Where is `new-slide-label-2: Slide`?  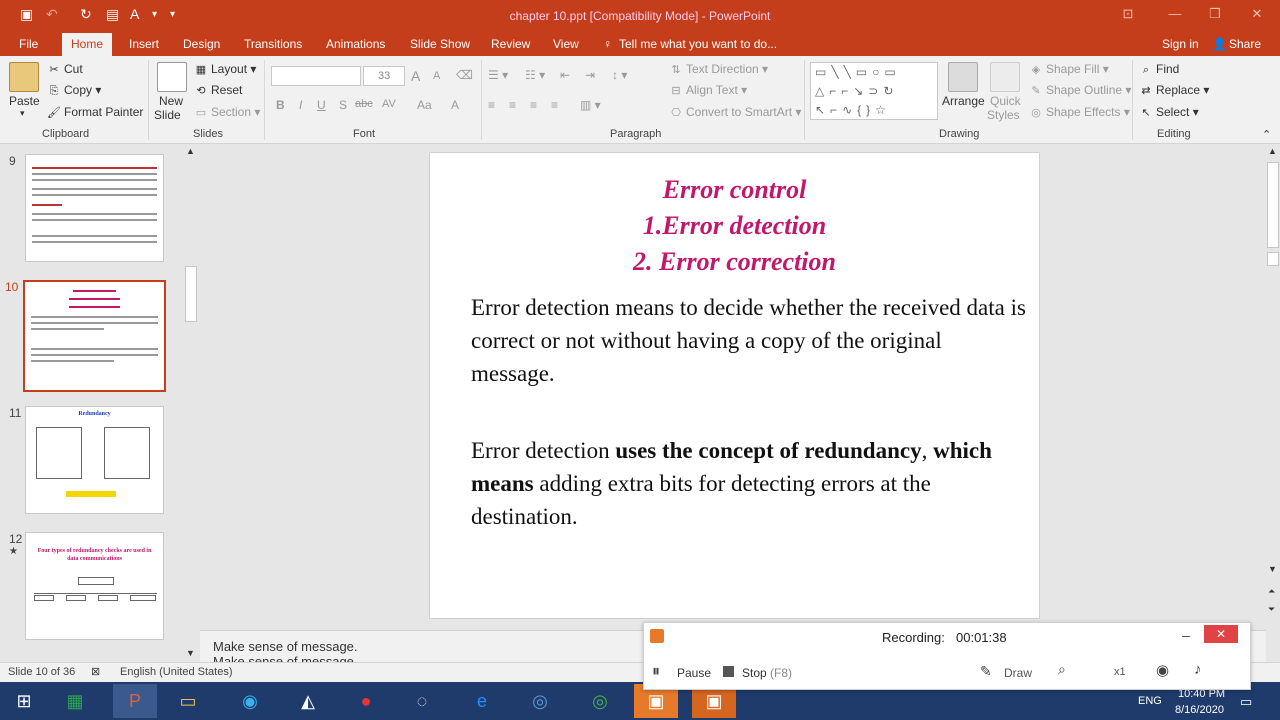 new-slide-label-2: Slide is located at coordinates (167, 115).